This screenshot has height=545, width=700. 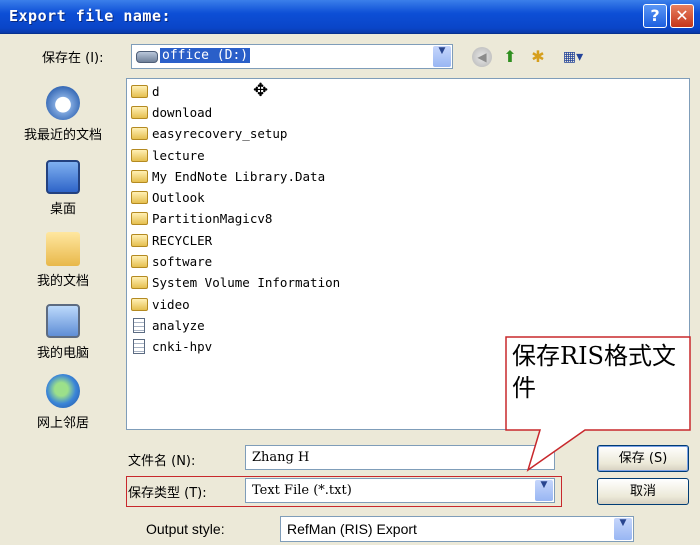 I want to click on save-button: 保存 (S), so click(x=643, y=458).